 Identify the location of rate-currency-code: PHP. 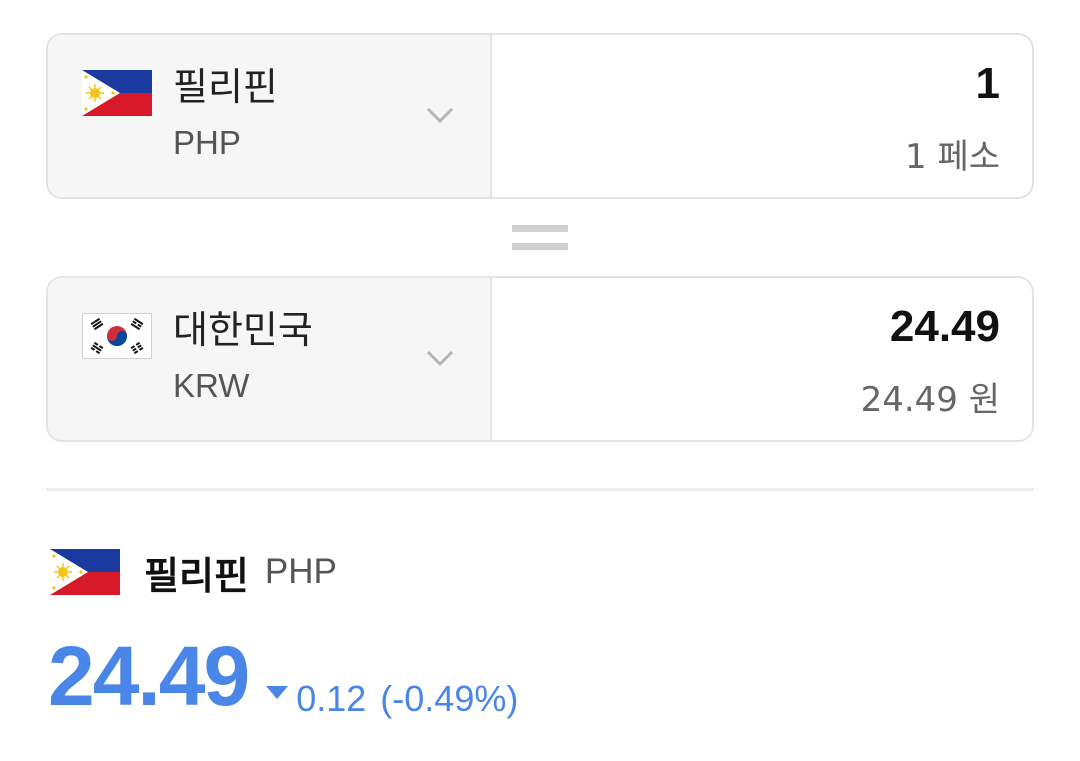
(300, 571).